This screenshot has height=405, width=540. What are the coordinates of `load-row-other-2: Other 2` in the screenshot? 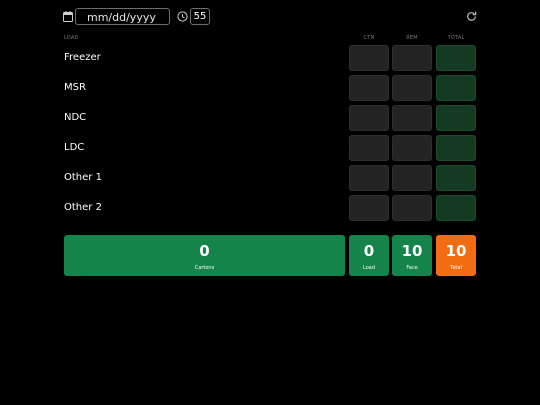 It's located at (270, 208).